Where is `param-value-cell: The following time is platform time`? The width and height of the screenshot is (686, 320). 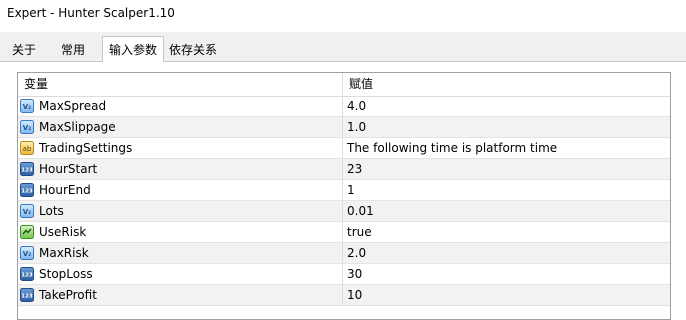 param-value-cell: The following time is platform time is located at coordinates (506, 148).